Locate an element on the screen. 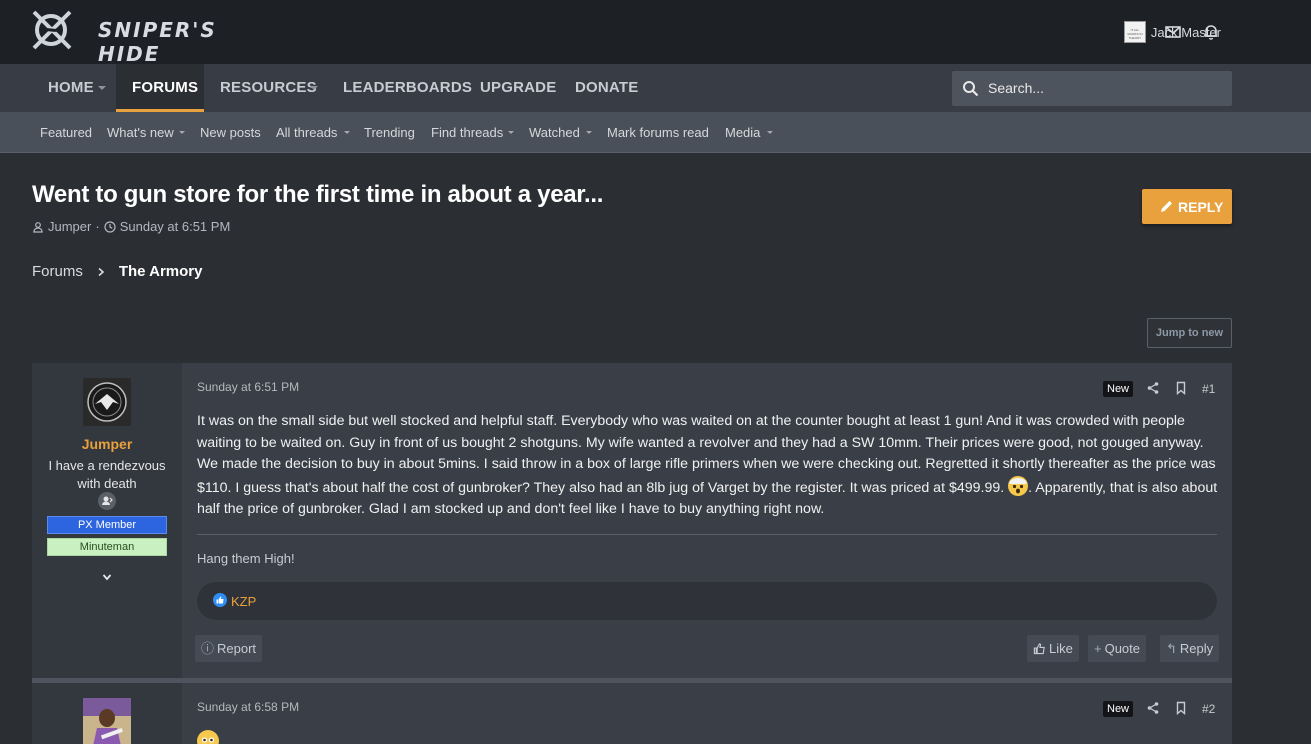 The height and width of the screenshot is (744, 1311). user-banner-minuteman: Minuteman is located at coordinates (107, 547).